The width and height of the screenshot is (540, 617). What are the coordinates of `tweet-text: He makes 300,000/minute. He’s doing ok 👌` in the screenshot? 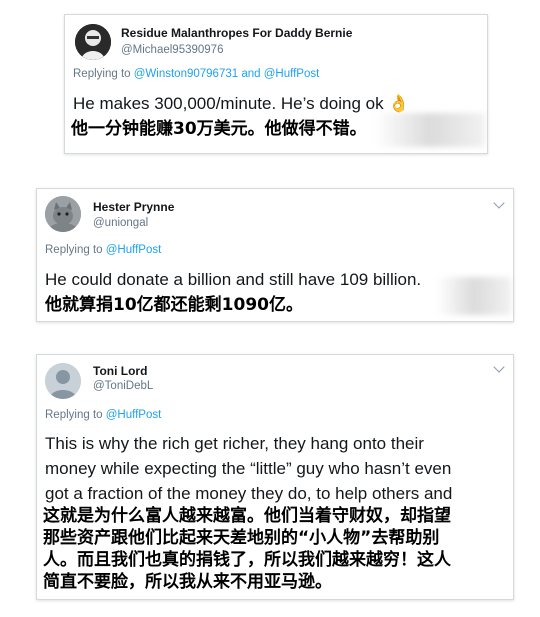 It's located at (241, 103).